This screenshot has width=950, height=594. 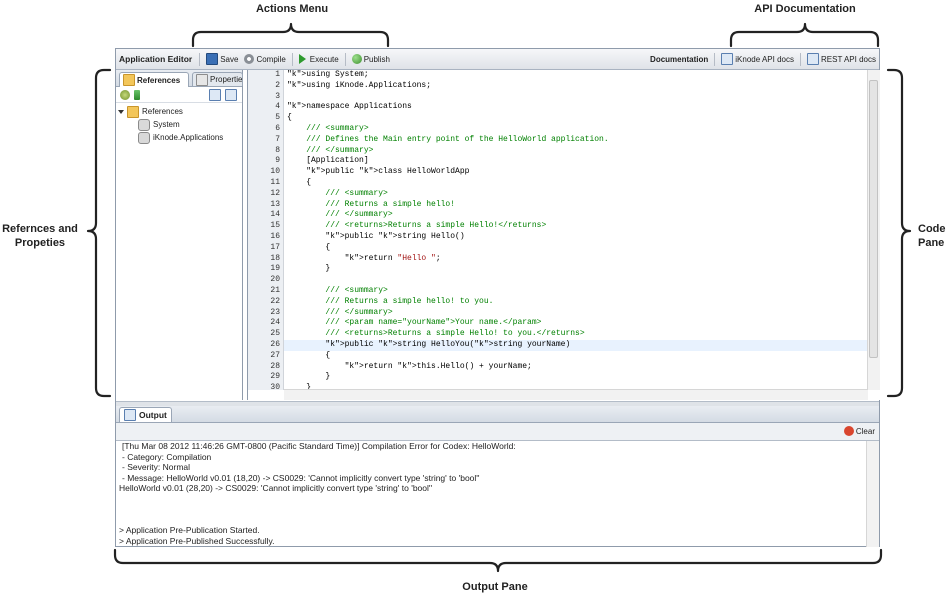 What do you see at coordinates (841, 59) in the screenshot?
I see `rest-api-docs-link: REST API docs` at bounding box center [841, 59].